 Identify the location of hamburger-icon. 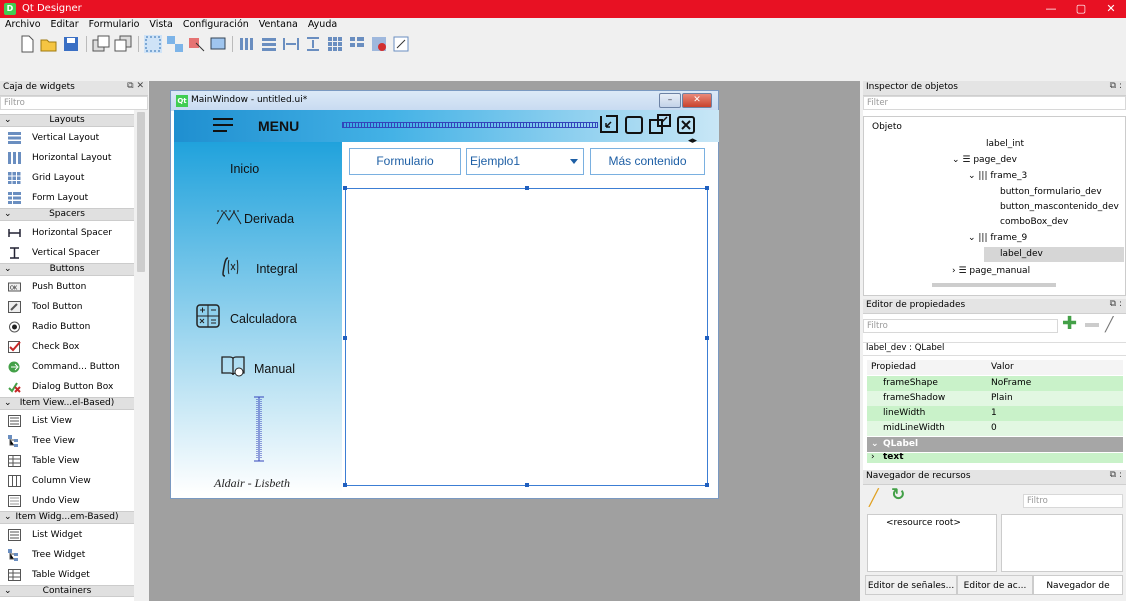
(223, 125).